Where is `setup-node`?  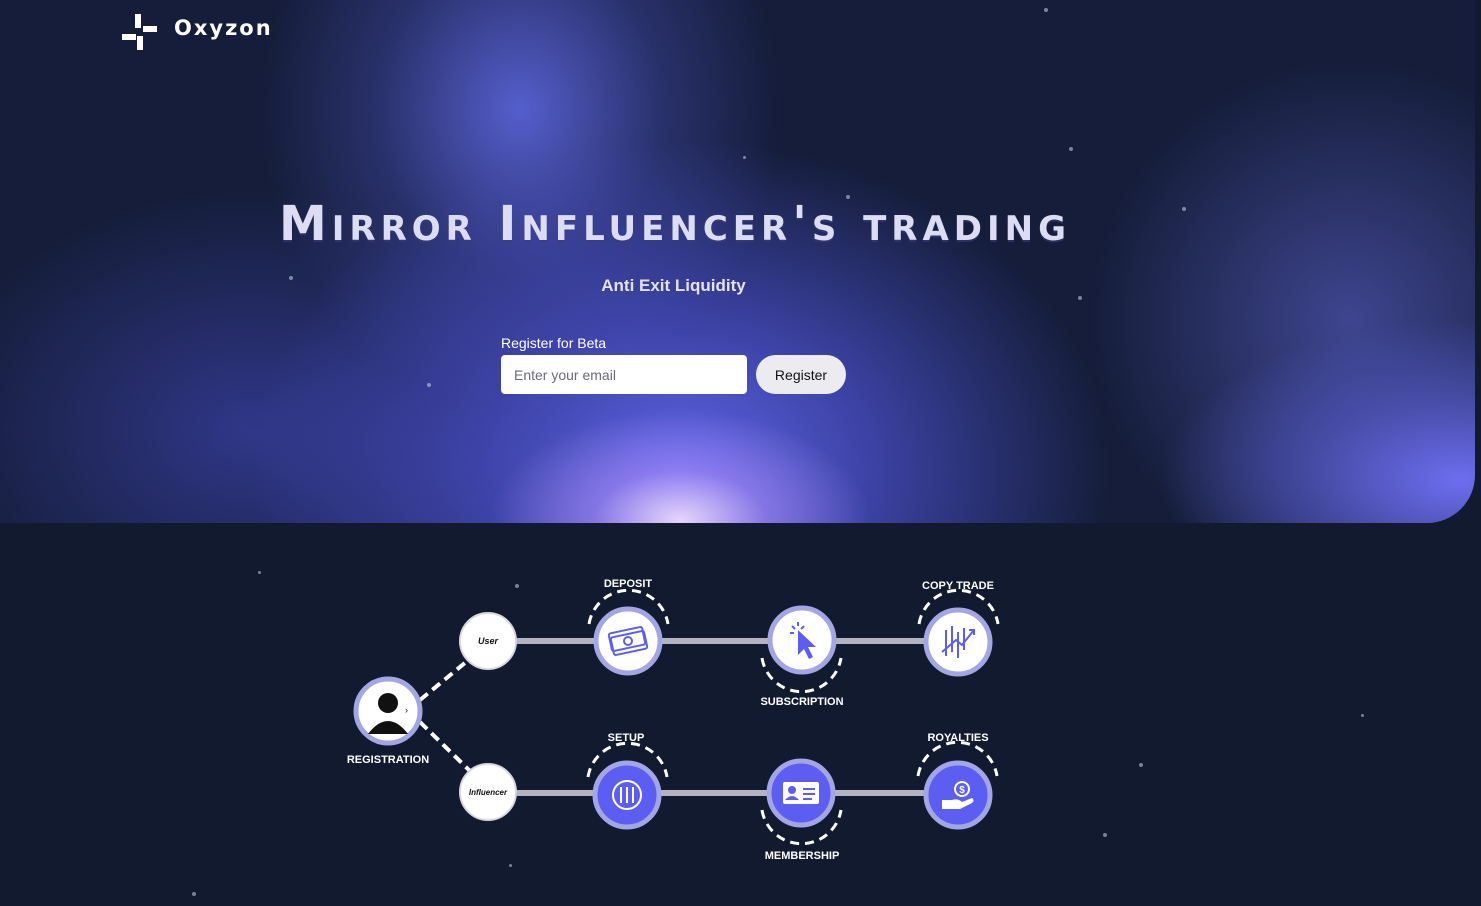 setup-node is located at coordinates (627, 785).